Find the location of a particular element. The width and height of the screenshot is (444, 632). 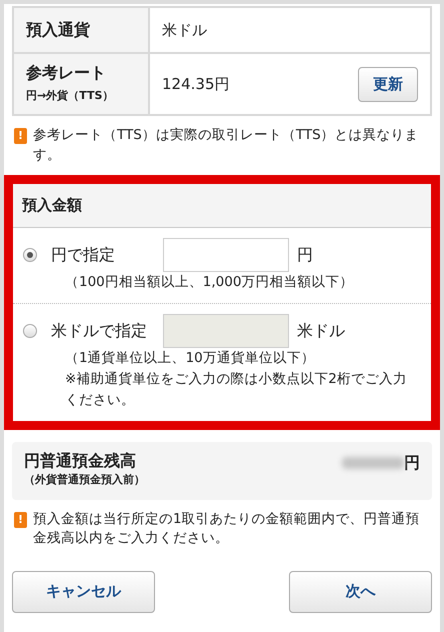

radio-button is located at coordinates (30, 255).